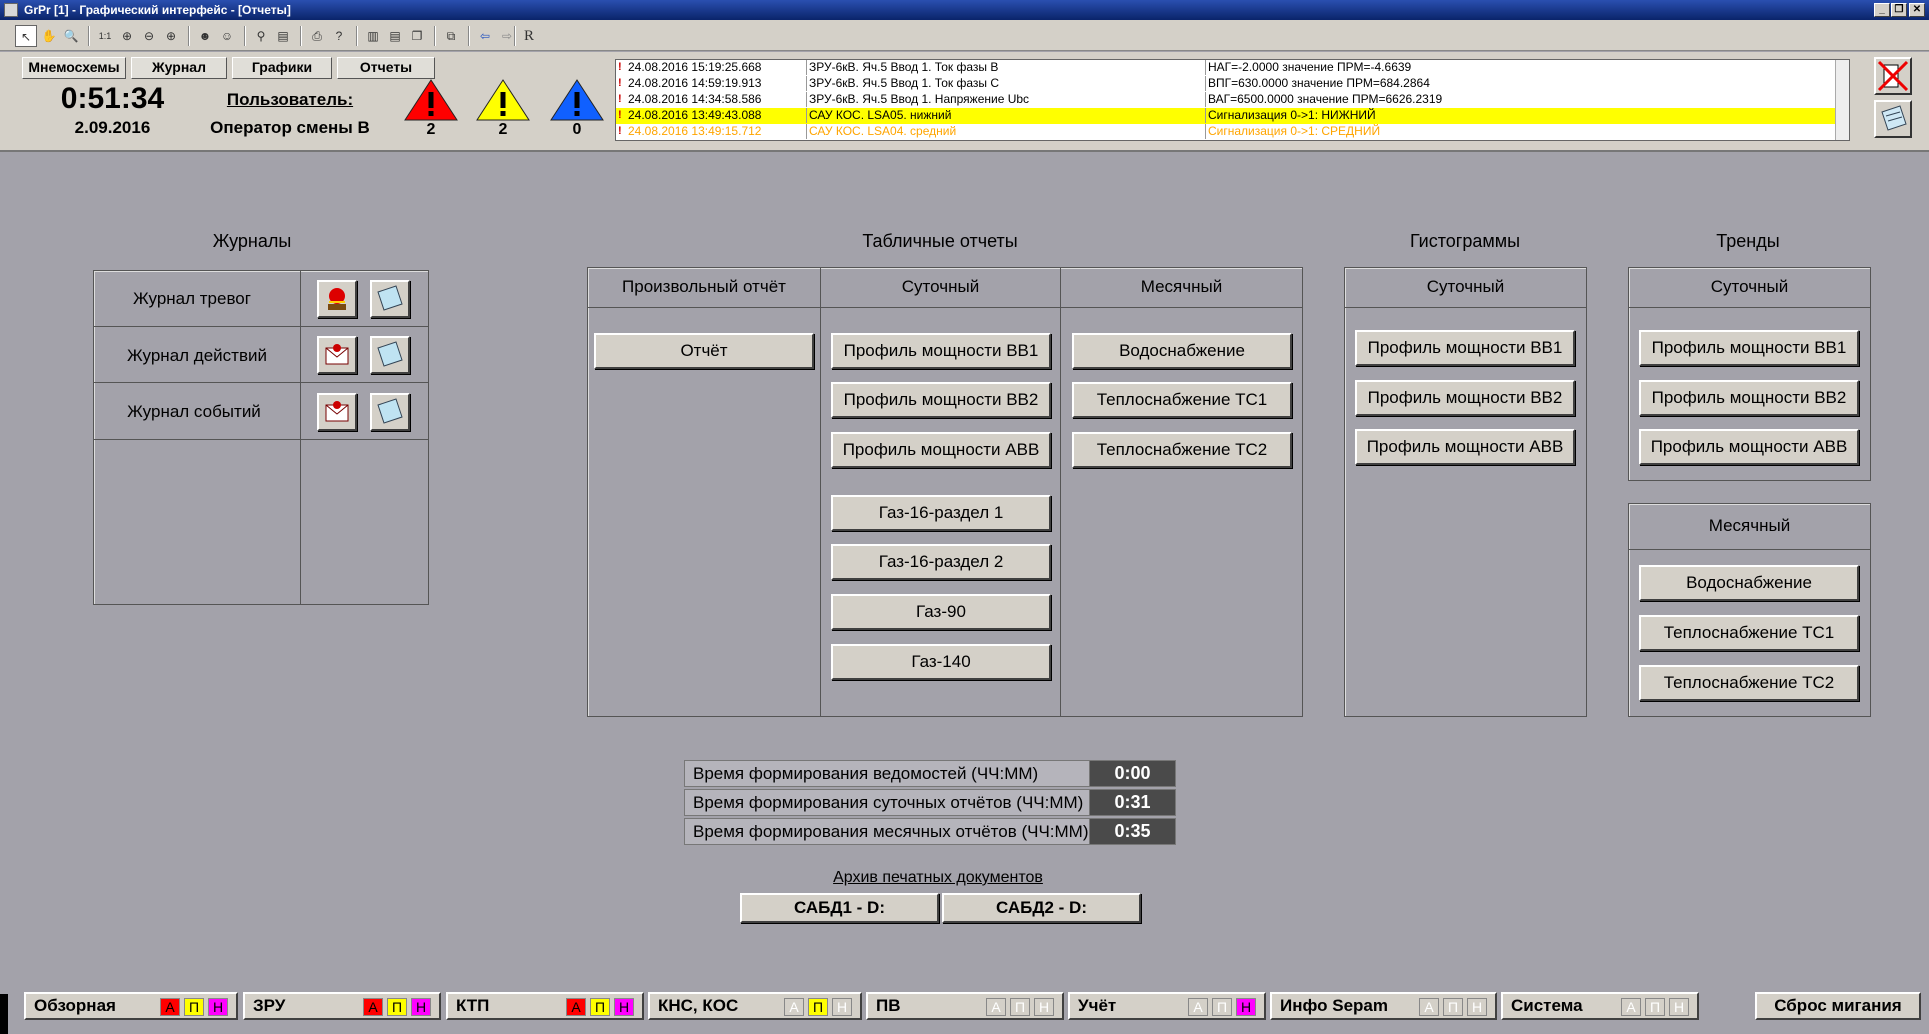  What do you see at coordinates (1842, 100) in the screenshot?
I see `event-scrollbar` at bounding box center [1842, 100].